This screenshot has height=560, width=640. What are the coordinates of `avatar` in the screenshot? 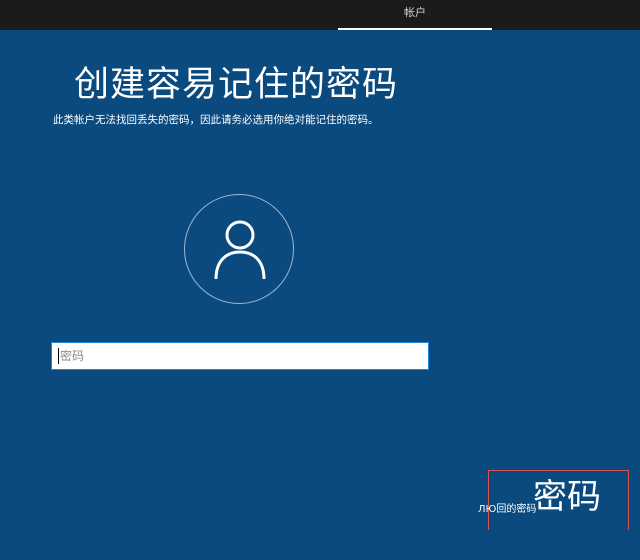 It's located at (239, 249).